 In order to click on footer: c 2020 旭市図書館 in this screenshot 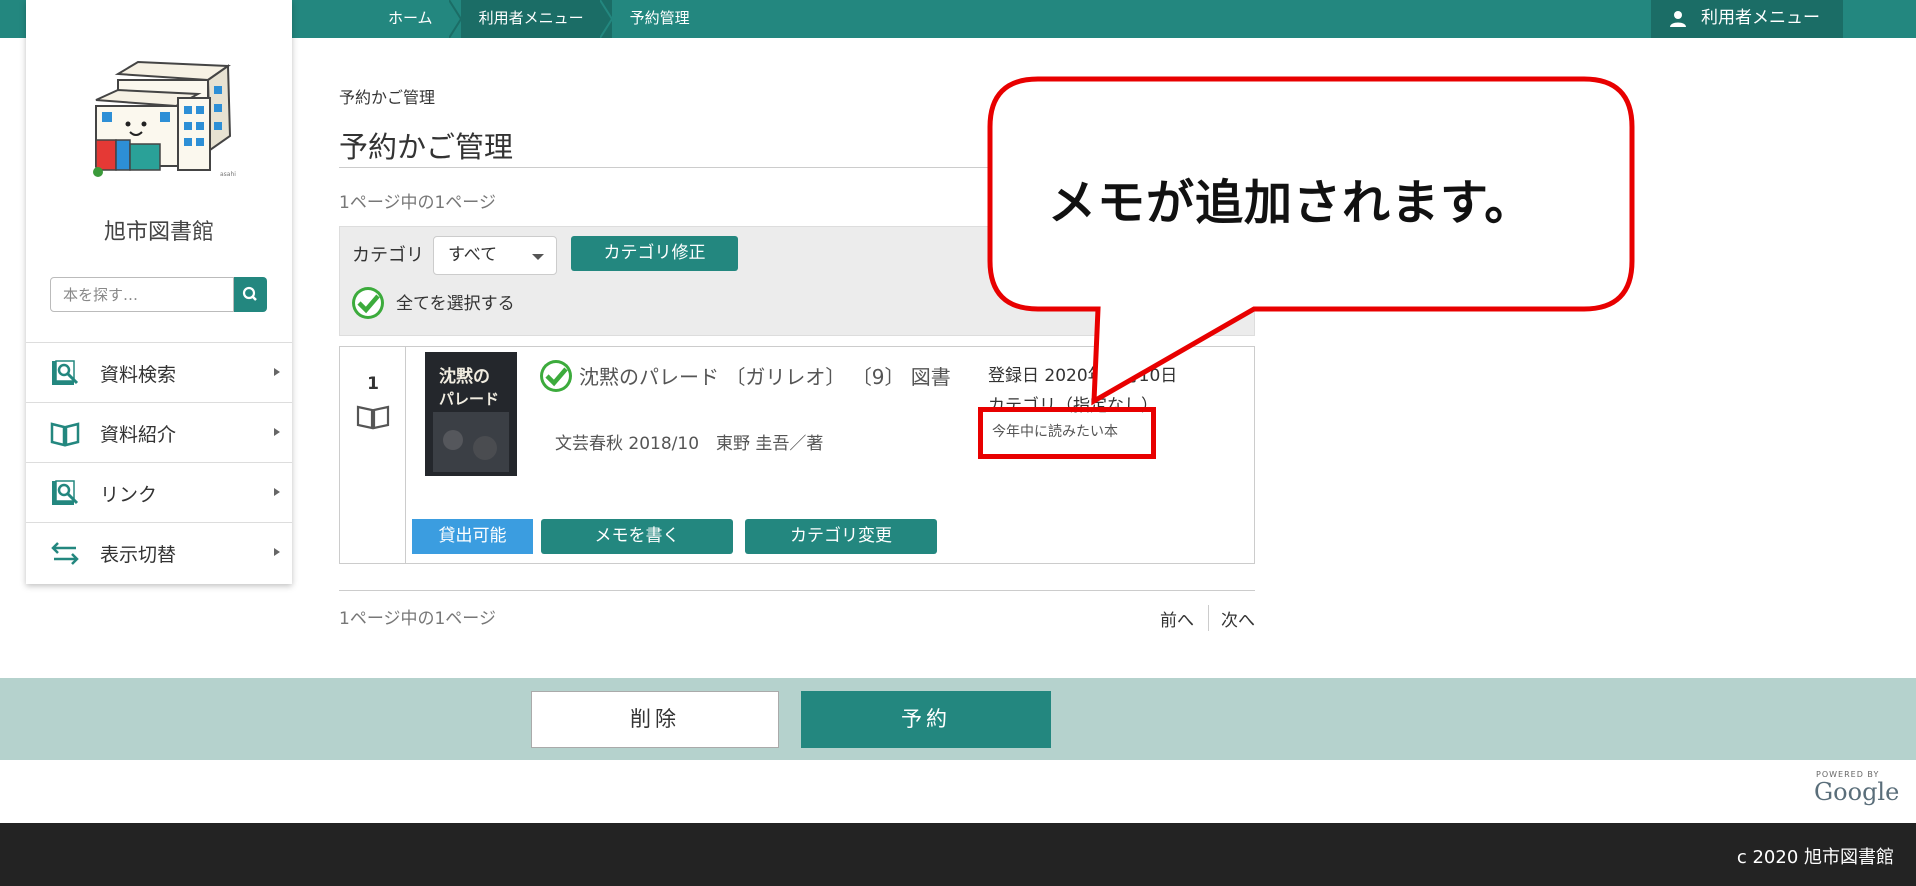, I will do `click(958, 854)`.